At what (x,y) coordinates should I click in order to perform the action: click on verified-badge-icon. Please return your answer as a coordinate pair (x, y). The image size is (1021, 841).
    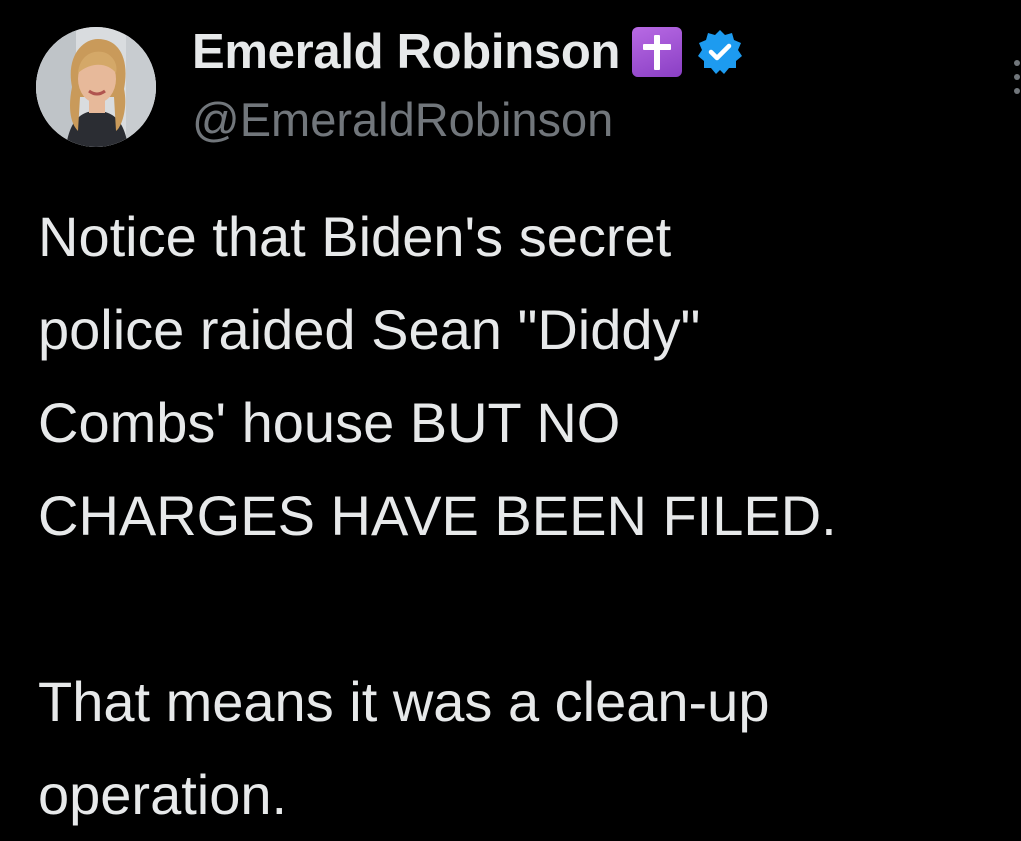
    Looking at the image, I should click on (720, 52).